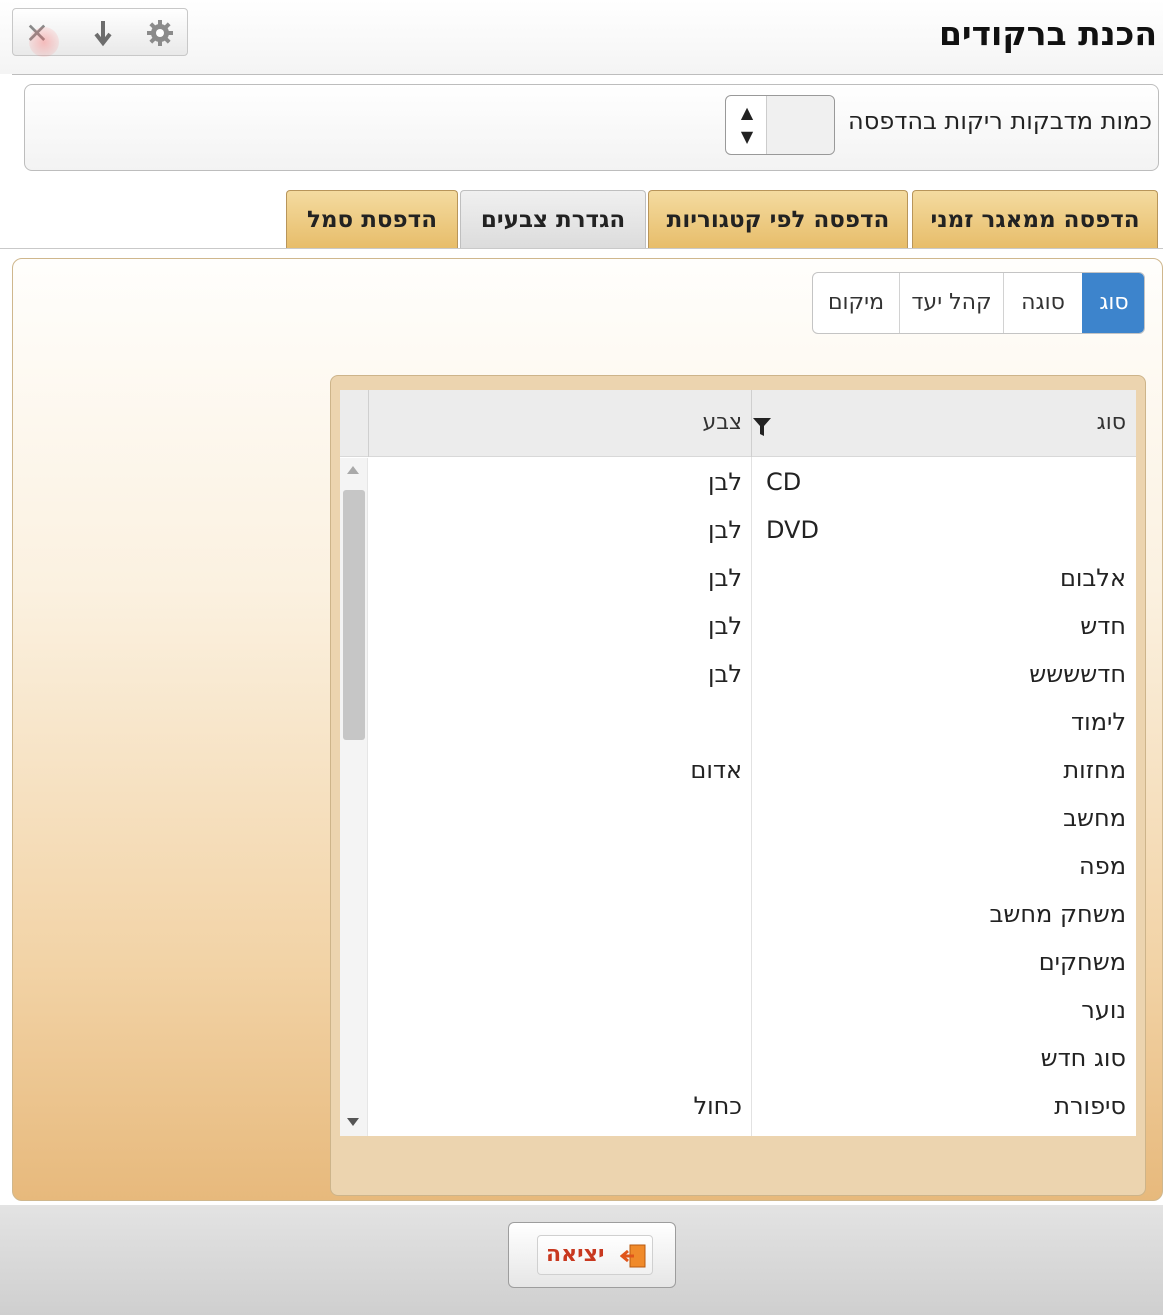 This screenshot has width=1163, height=1315. I want to click on exit-label: יציאה, so click(575, 1254).